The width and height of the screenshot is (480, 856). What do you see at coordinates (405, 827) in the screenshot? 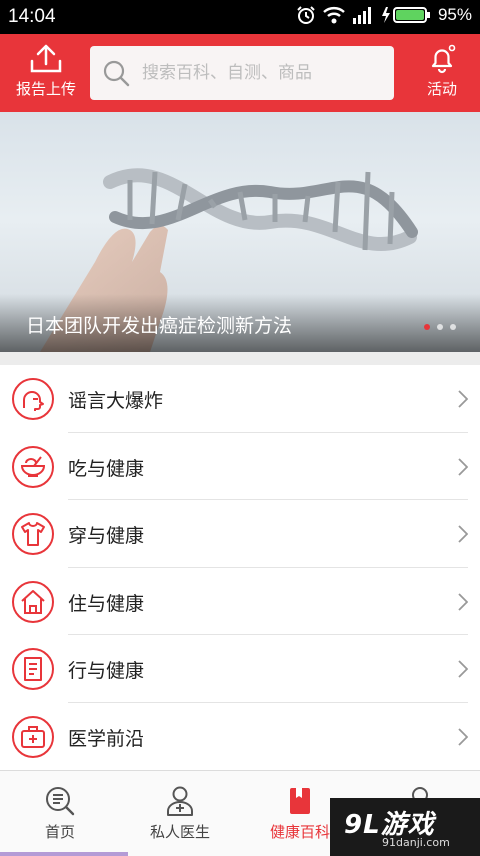
I see `site-watermark: 9L游戏 91danji.com` at bounding box center [405, 827].